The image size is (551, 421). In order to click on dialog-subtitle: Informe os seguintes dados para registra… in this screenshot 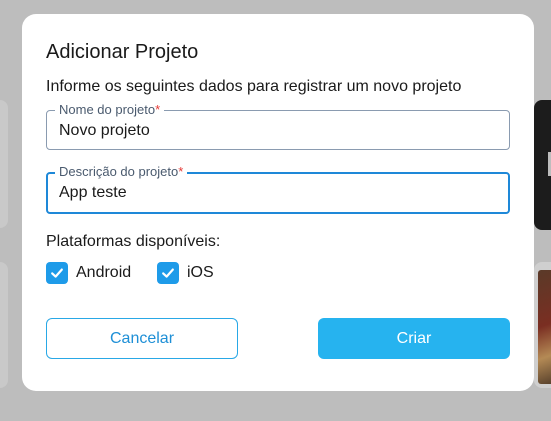, I will do `click(254, 86)`.